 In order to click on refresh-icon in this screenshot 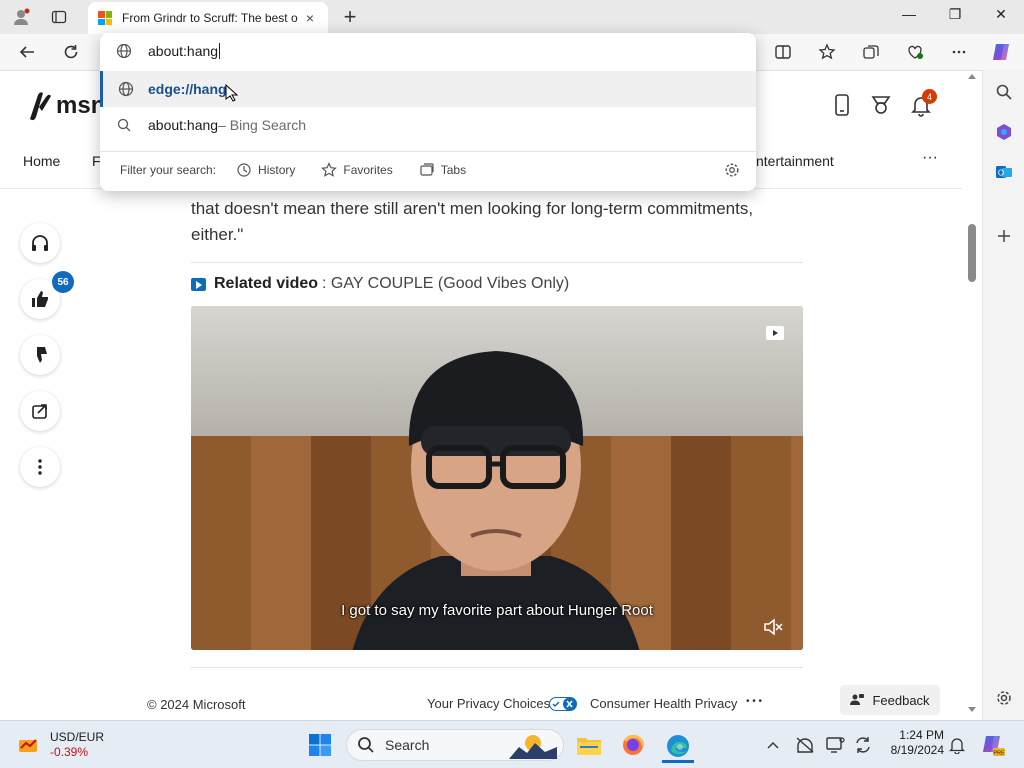, I will do `click(71, 52)`.